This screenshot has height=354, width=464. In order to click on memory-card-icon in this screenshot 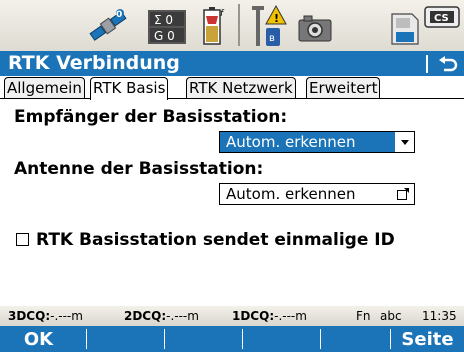, I will do `click(405, 29)`.